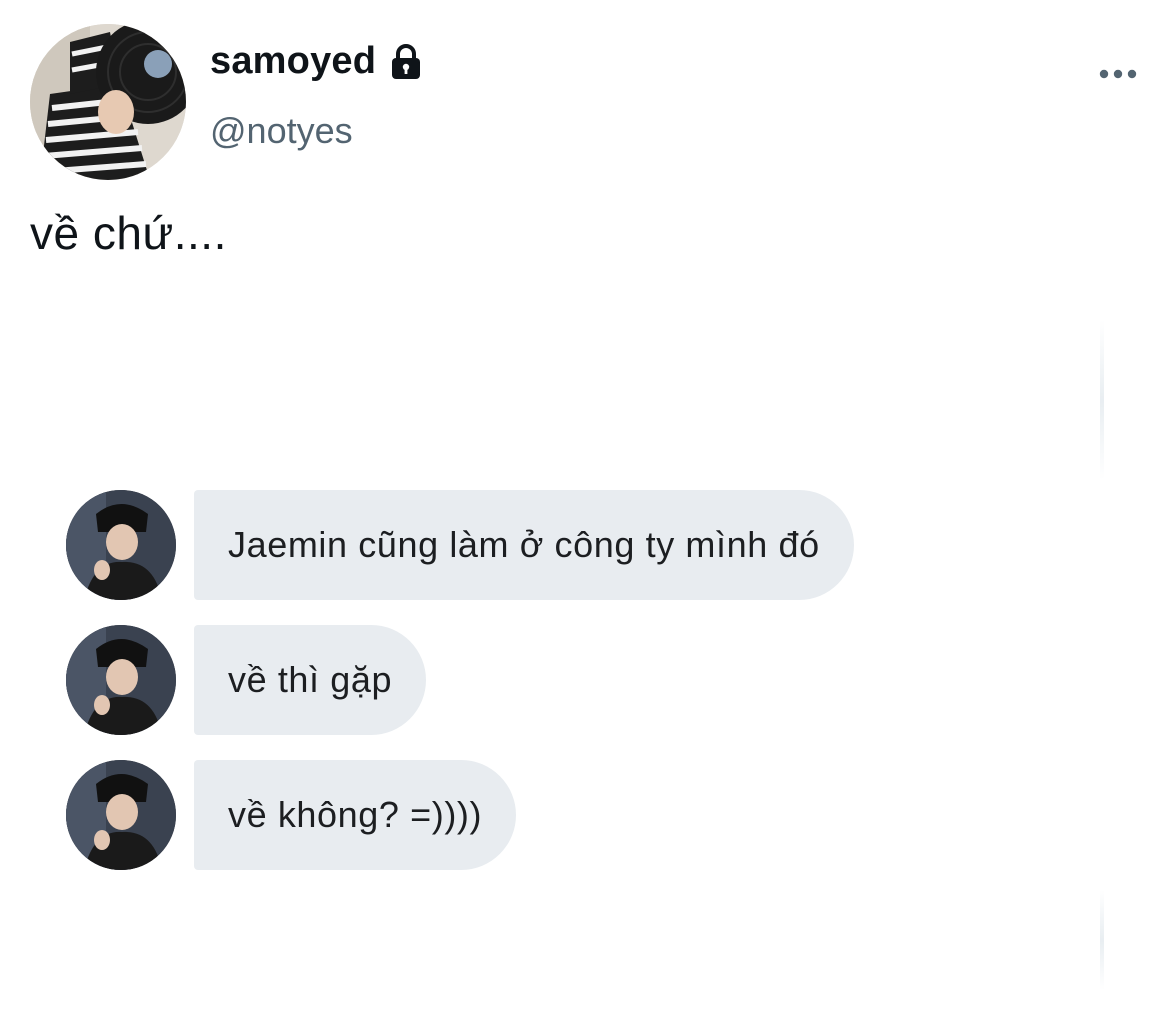 The width and height of the screenshot is (1170, 1021). What do you see at coordinates (524, 545) in the screenshot?
I see `message-bubble: Jaemin cũng làm ở công ty mình đó` at bounding box center [524, 545].